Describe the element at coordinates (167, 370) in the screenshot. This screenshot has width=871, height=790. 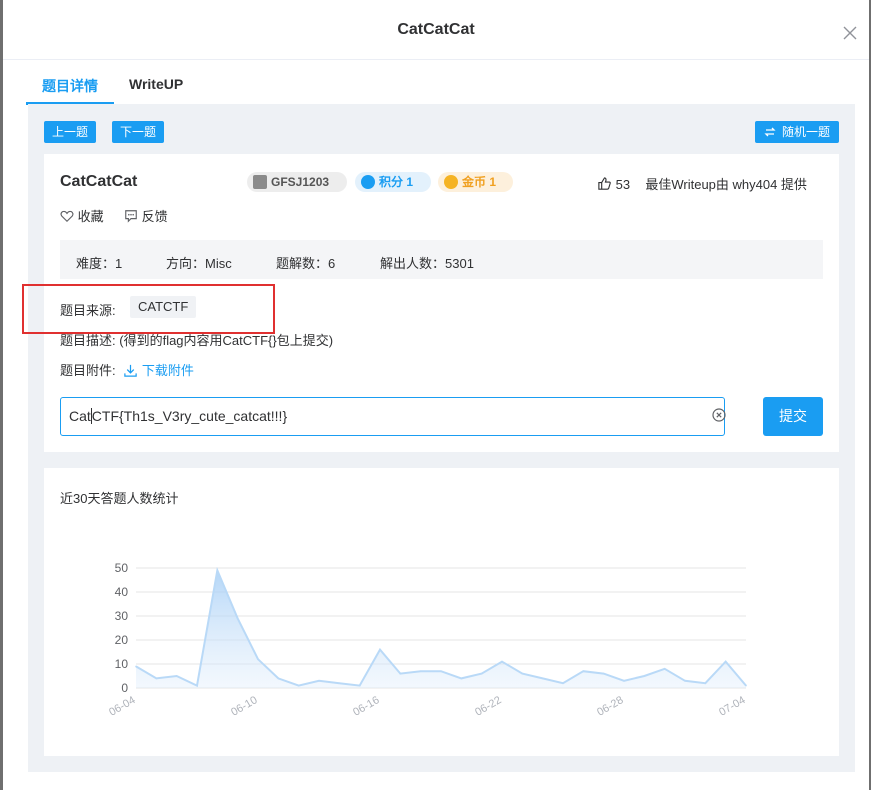
I see `download-label: 下载附件` at that location.